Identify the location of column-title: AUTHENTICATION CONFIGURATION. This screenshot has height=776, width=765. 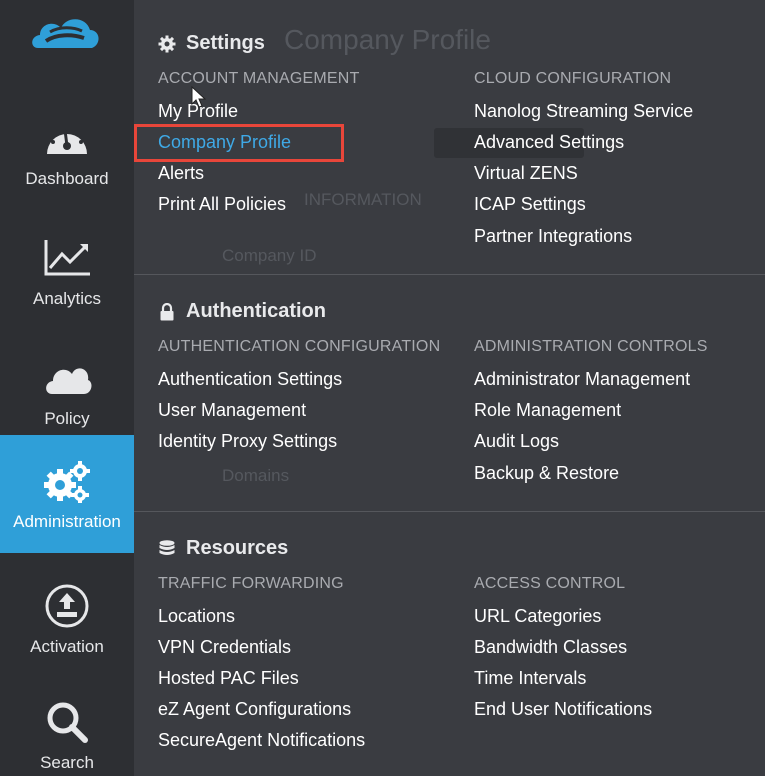
(299, 346).